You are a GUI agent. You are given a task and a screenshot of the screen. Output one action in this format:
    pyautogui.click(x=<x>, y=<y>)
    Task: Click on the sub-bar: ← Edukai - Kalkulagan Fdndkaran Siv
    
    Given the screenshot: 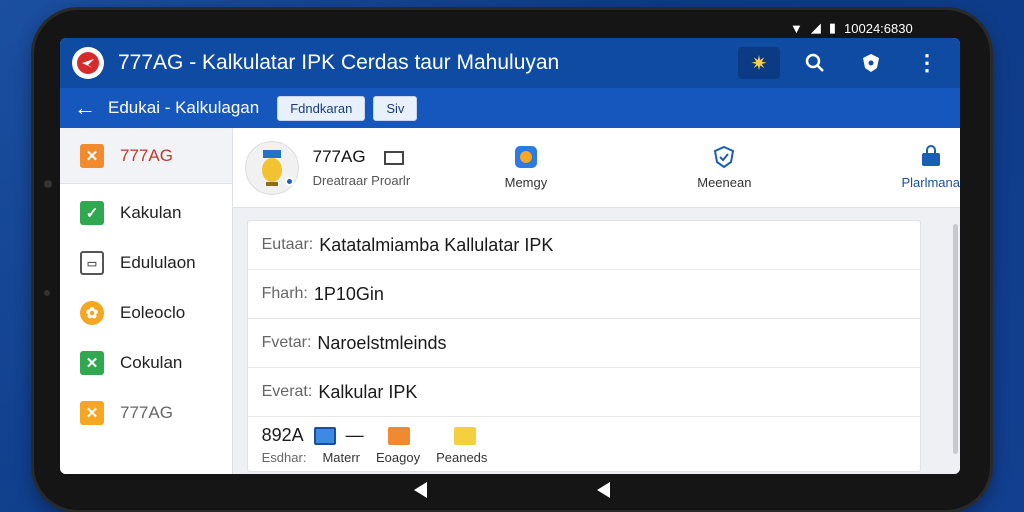 What is the action you would take?
    pyautogui.click(x=510, y=108)
    